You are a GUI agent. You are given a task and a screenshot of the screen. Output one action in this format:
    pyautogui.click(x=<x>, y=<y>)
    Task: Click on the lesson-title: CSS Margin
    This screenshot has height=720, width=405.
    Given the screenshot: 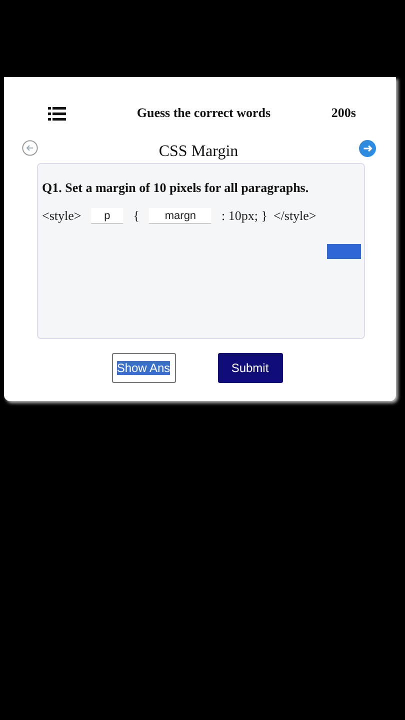 What is the action you would take?
    pyautogui.click(x=198, y=152)
    